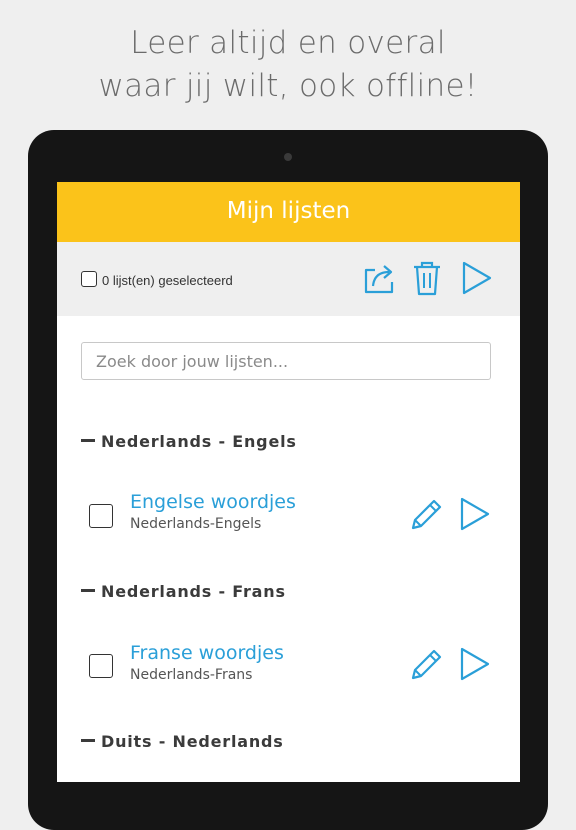  I want to click on app-bar: Mijn lijsten, so click(288, 212).